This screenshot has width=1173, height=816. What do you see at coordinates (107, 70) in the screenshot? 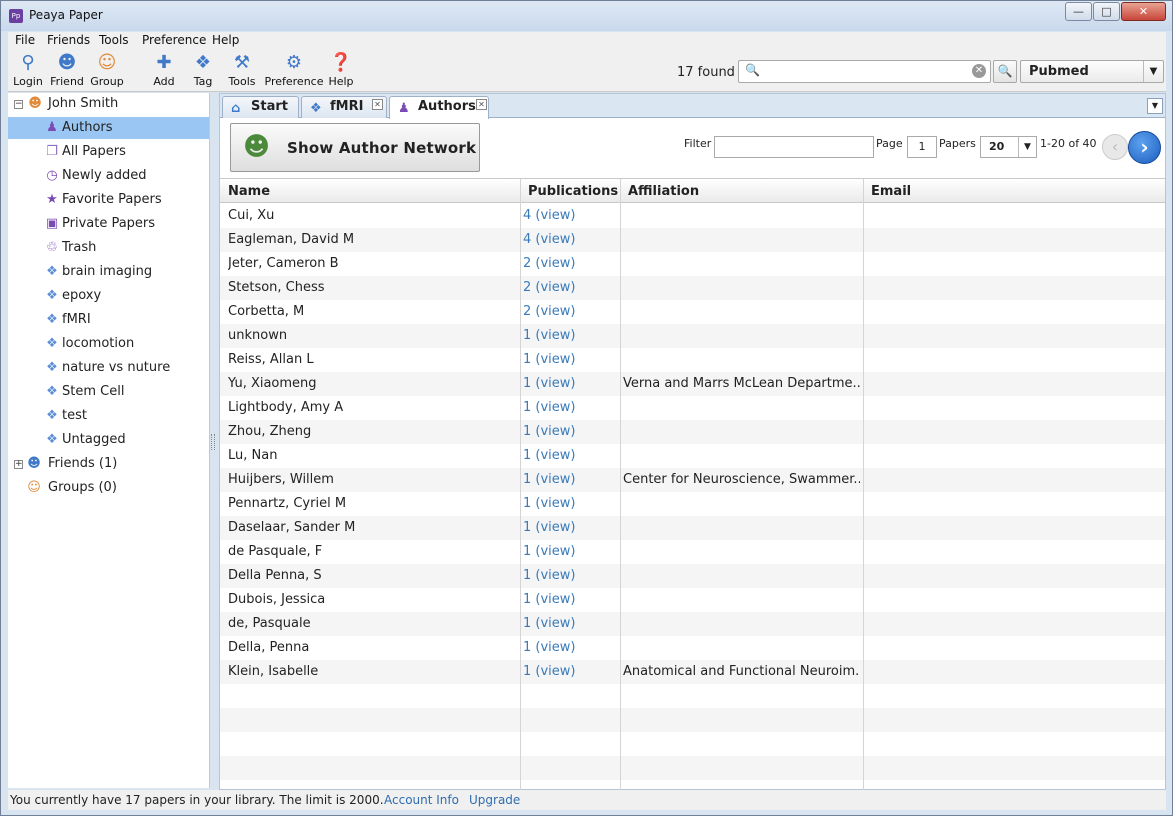
I see `group-button: ☺ Group` at bounding box center [107, 70].